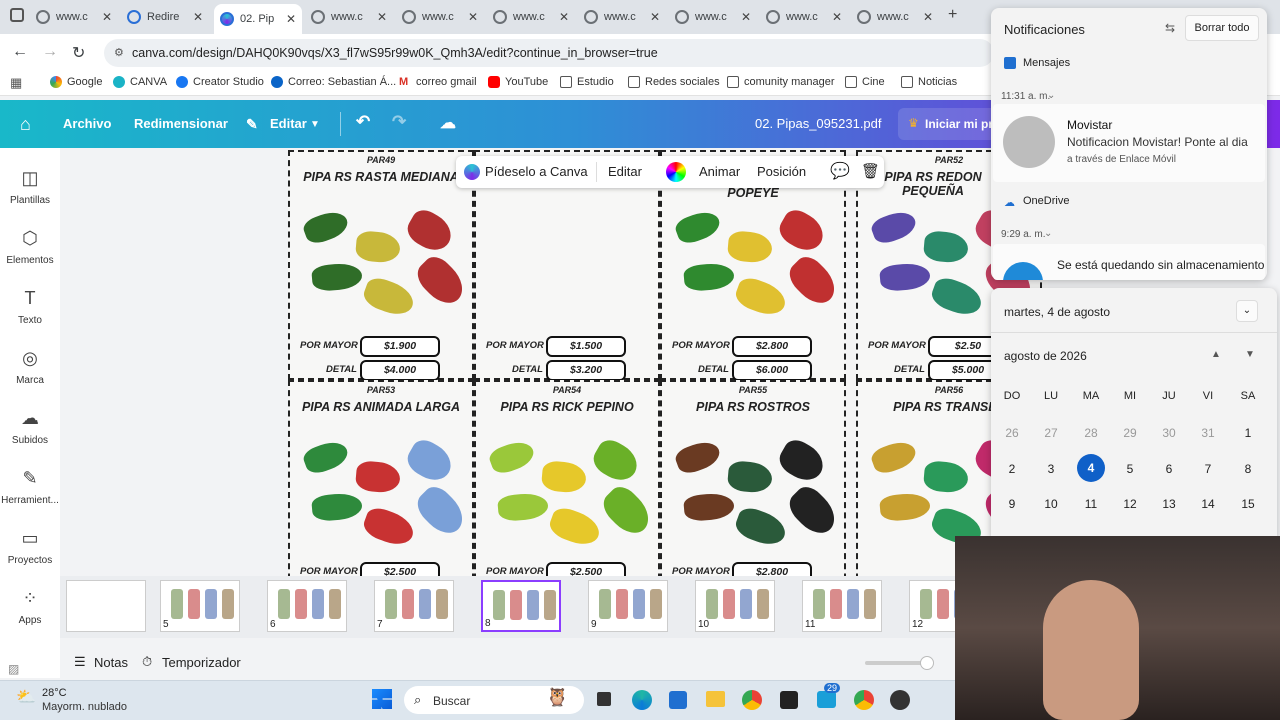 The image size is (1280, 720). Describe the element at coordinates (30, 607) in the screenshot. I see `sidebar-item-apps: ⁘ Apps` at that location.